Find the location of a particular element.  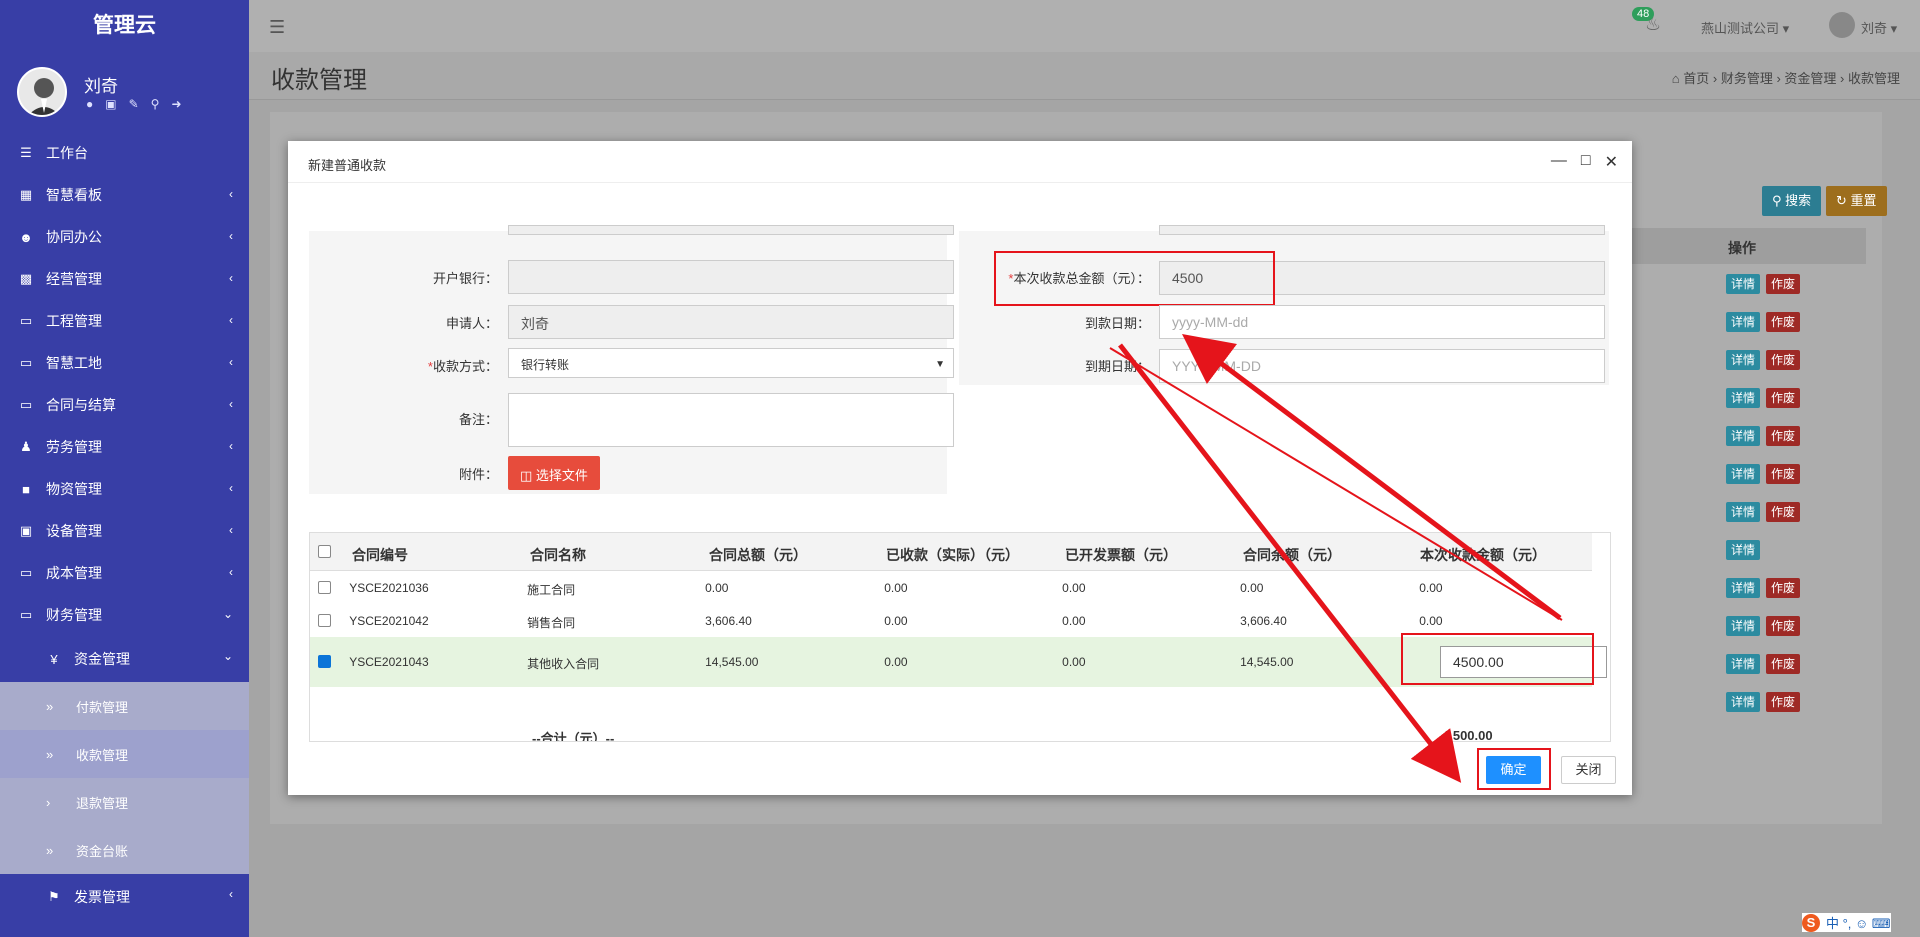

sidebar-item-finance: ▭ 财务管理 ⌄ is located at coordinates (124, 615).